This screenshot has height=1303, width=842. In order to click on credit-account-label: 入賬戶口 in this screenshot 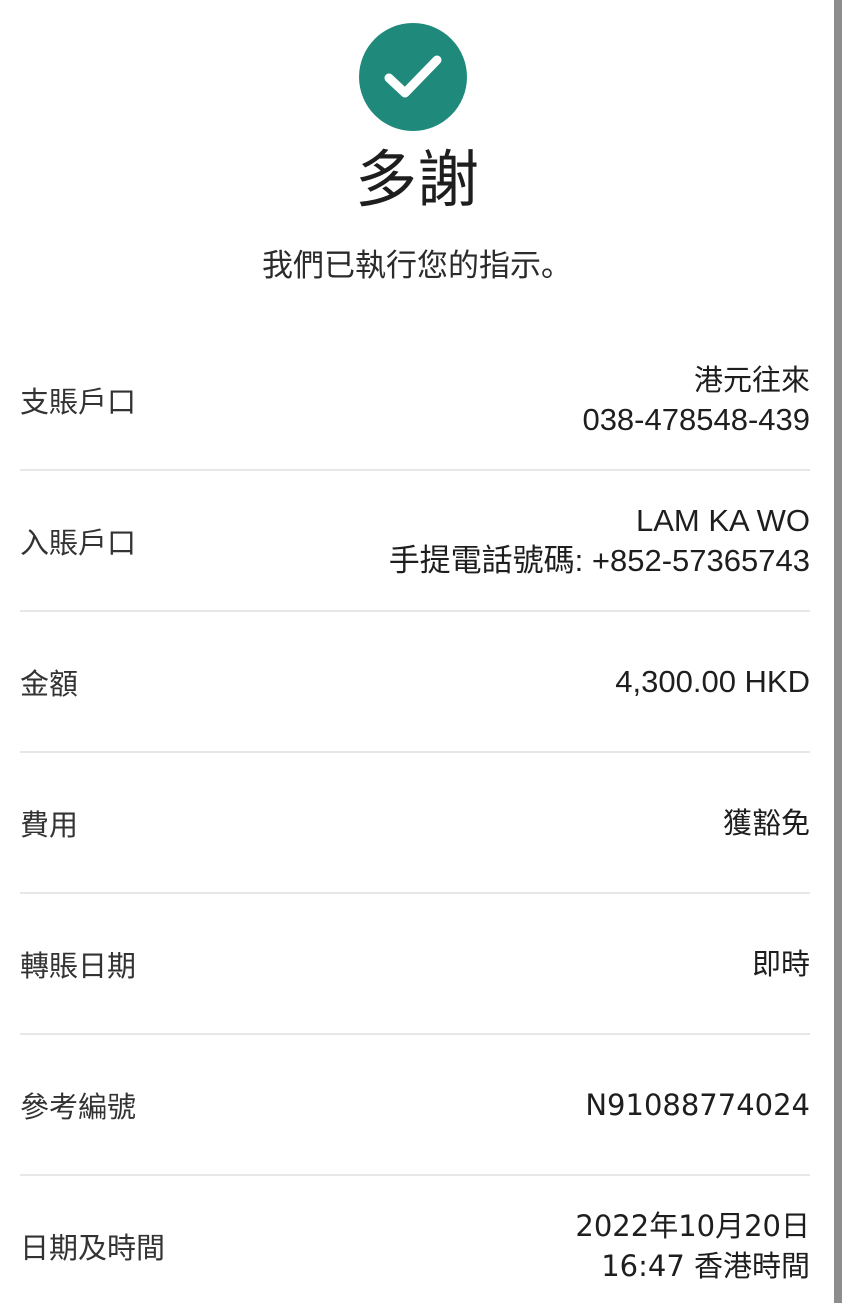, I will do `click(78, 542)`.